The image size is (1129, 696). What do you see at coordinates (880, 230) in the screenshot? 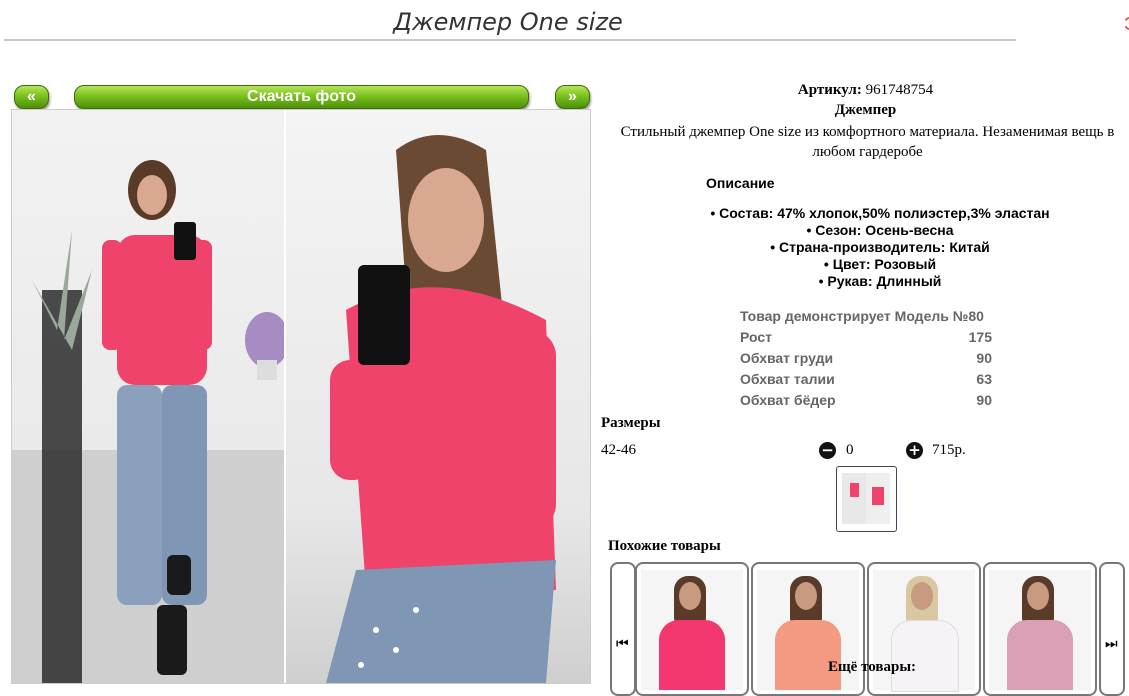
I see `property-item: Сезон: Осень-весна` at bounding box center [880, 230].